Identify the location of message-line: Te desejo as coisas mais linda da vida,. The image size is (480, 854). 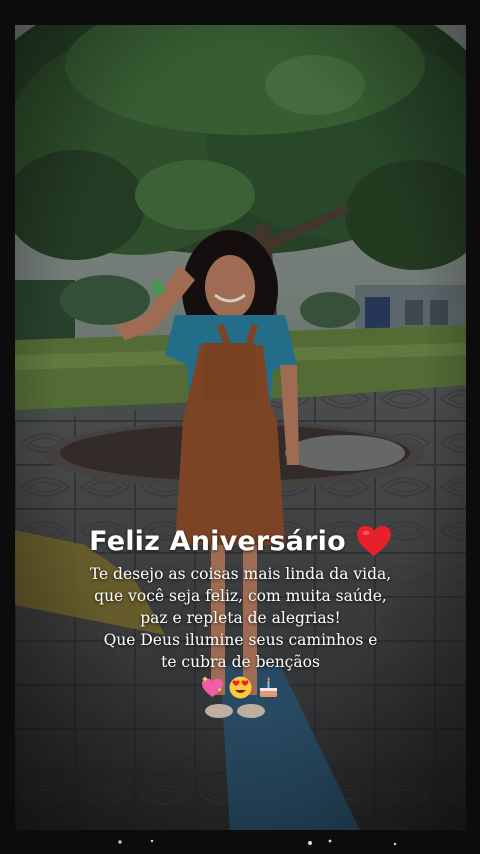
(240, 574).